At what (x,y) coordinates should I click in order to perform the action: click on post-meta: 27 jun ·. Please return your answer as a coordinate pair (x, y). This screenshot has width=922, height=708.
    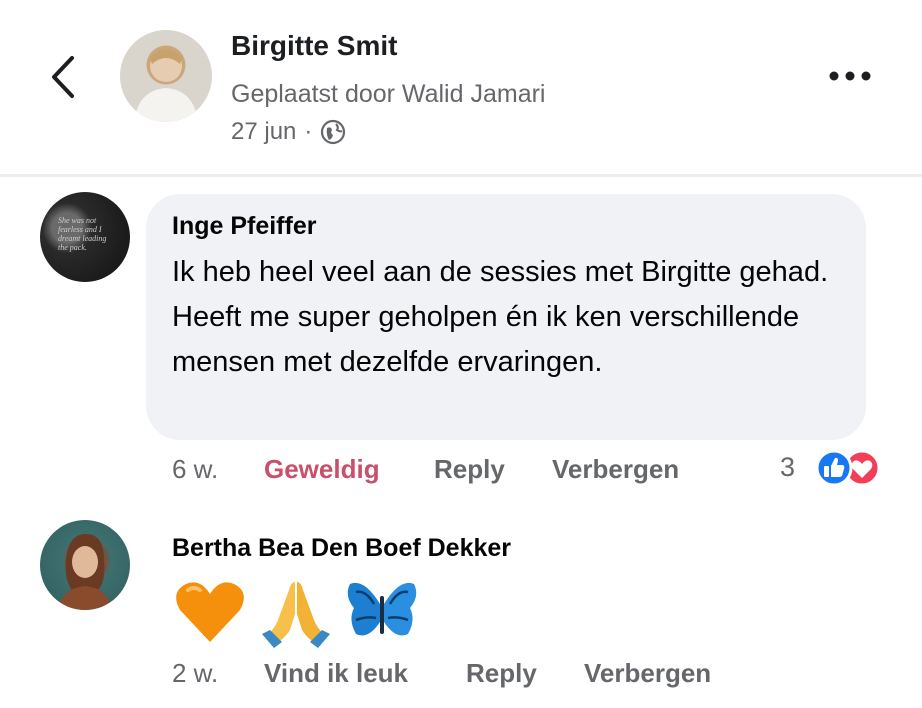
    Looking at the image, I should click on (288, 132).